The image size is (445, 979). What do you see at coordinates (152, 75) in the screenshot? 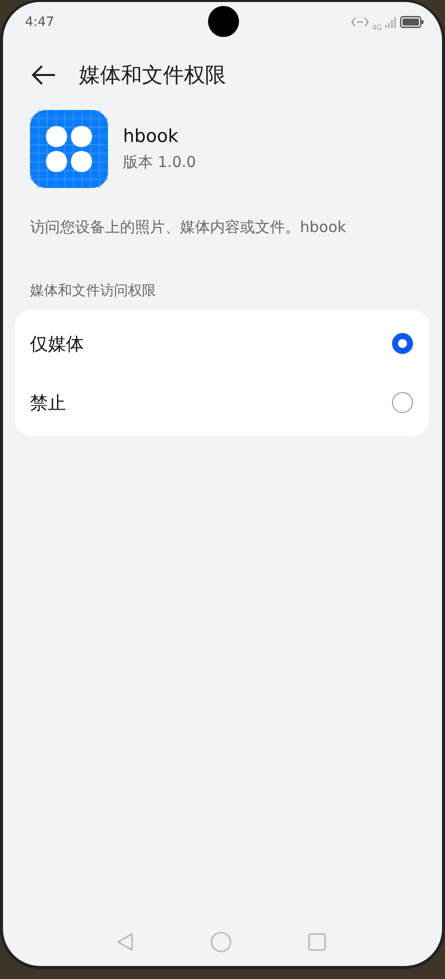
I see `page-title: 媒体和文件权限` at bounding box center [152, 75].